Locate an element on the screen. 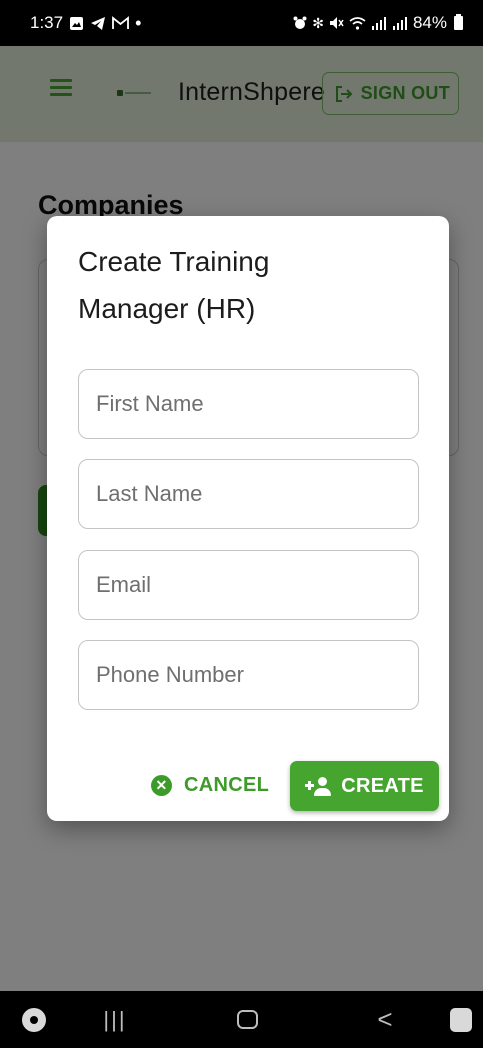 The image size is (483, 1048). recents-icon: ||| is located at coordinates (115, 1019).